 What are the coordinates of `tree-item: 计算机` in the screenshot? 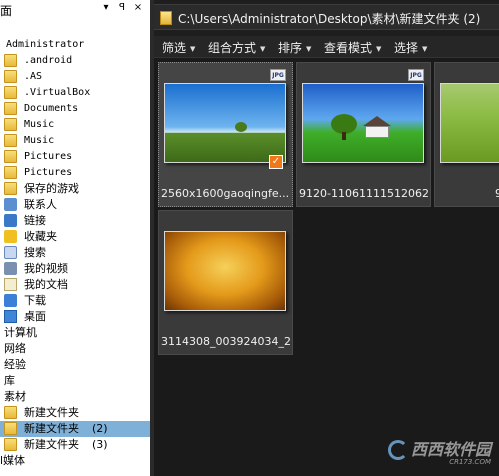 It's located at (75, 333).